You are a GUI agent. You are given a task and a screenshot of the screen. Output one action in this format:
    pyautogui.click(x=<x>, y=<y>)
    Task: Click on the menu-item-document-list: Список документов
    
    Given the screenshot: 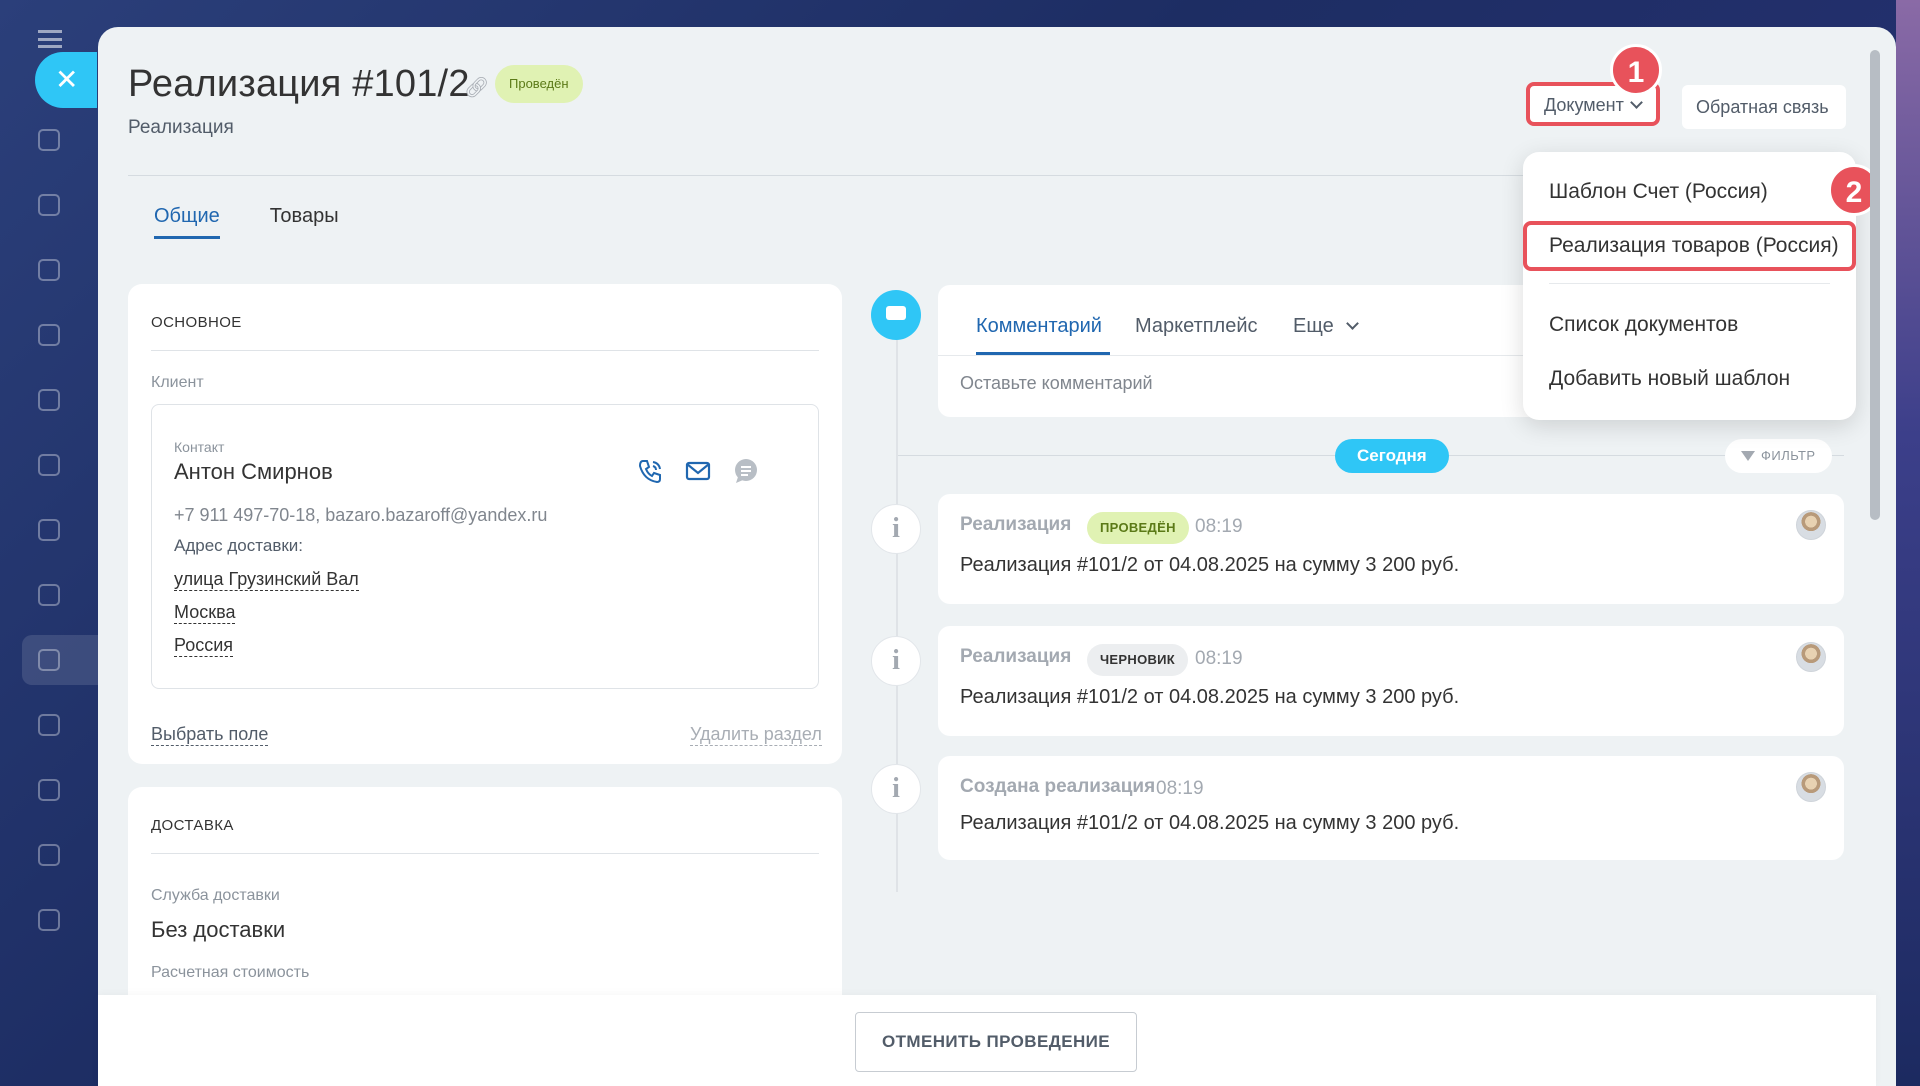 What is the action you would take?
    pyautogui.click(x=1643, y=325)
    